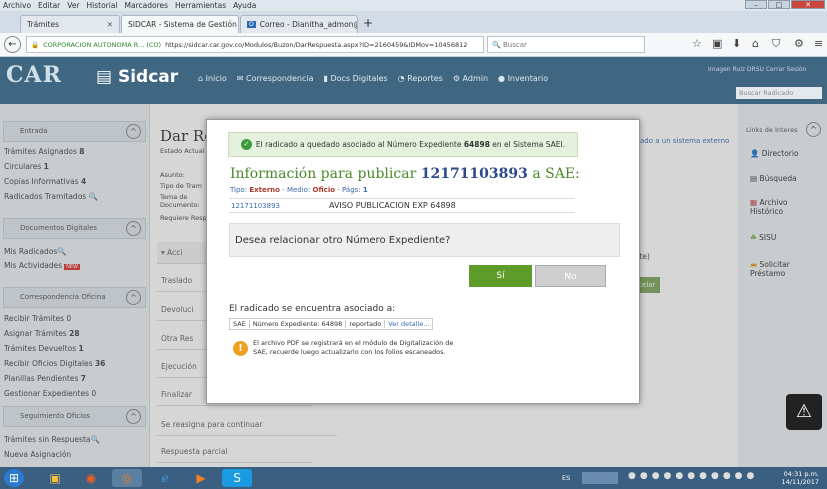  I want to click on download-icon: ⬇, so click(736, 43).